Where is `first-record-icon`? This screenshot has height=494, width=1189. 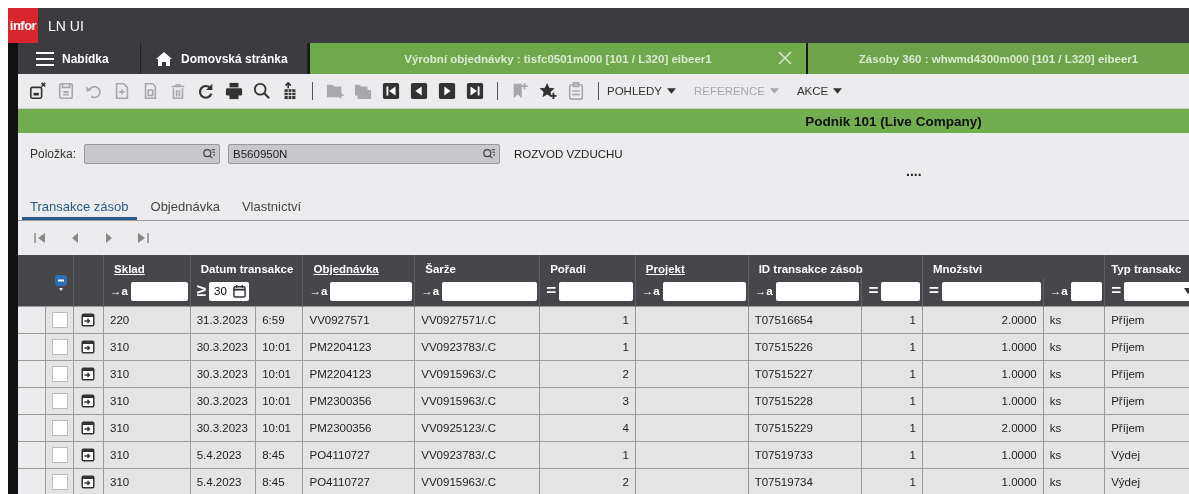 first-record-icon is located at coordinates (41, 238).